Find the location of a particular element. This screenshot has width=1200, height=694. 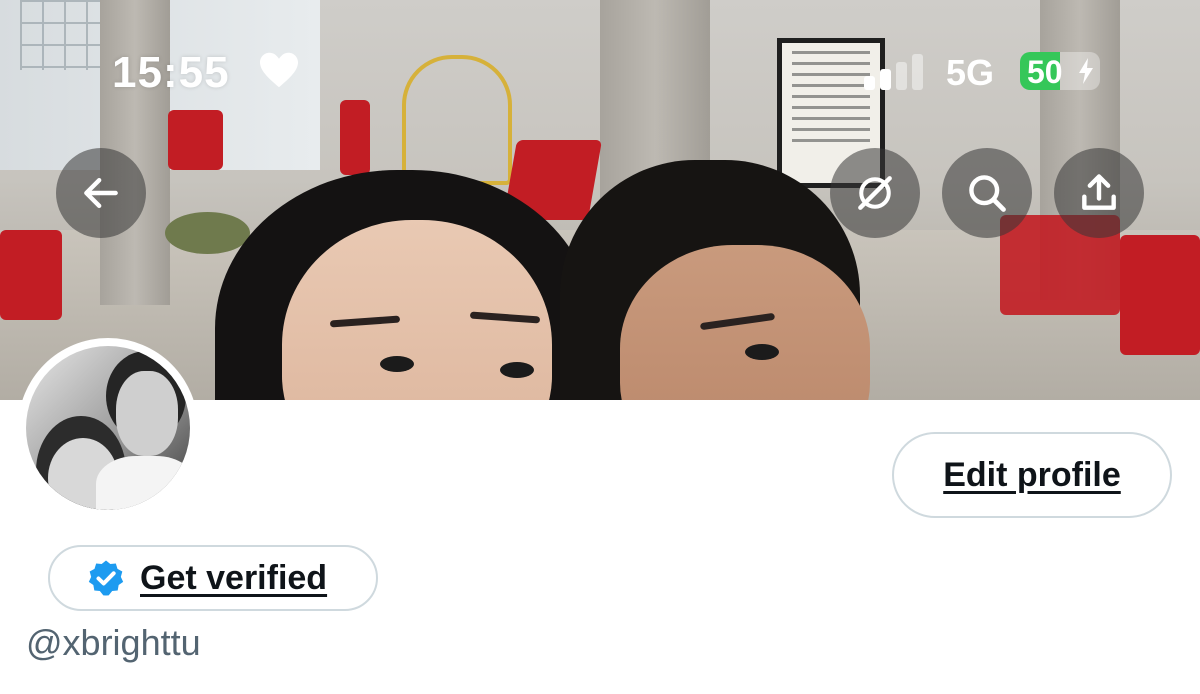

back-button is located at coordinates (101, 193).